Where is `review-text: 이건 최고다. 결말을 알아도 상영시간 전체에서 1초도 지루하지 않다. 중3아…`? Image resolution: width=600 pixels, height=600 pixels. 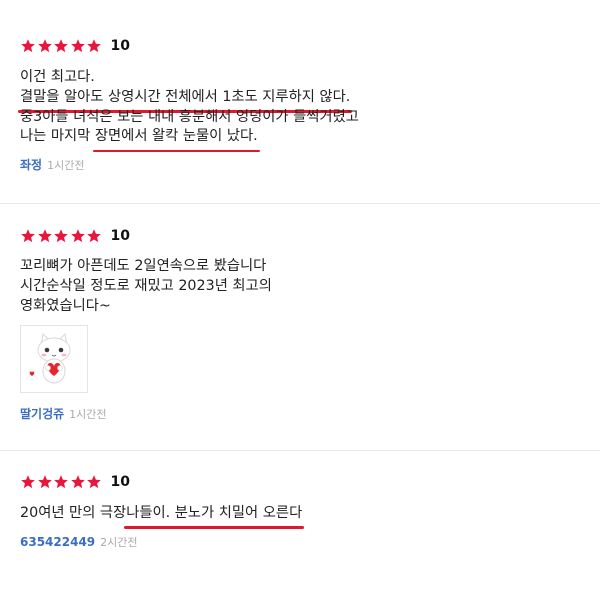
review-text: 이건 최고다. 결말을 알아도 상영시간 전체에서 1초도 지루하지 않다. 중3아… is located at coordinates (308, 110).